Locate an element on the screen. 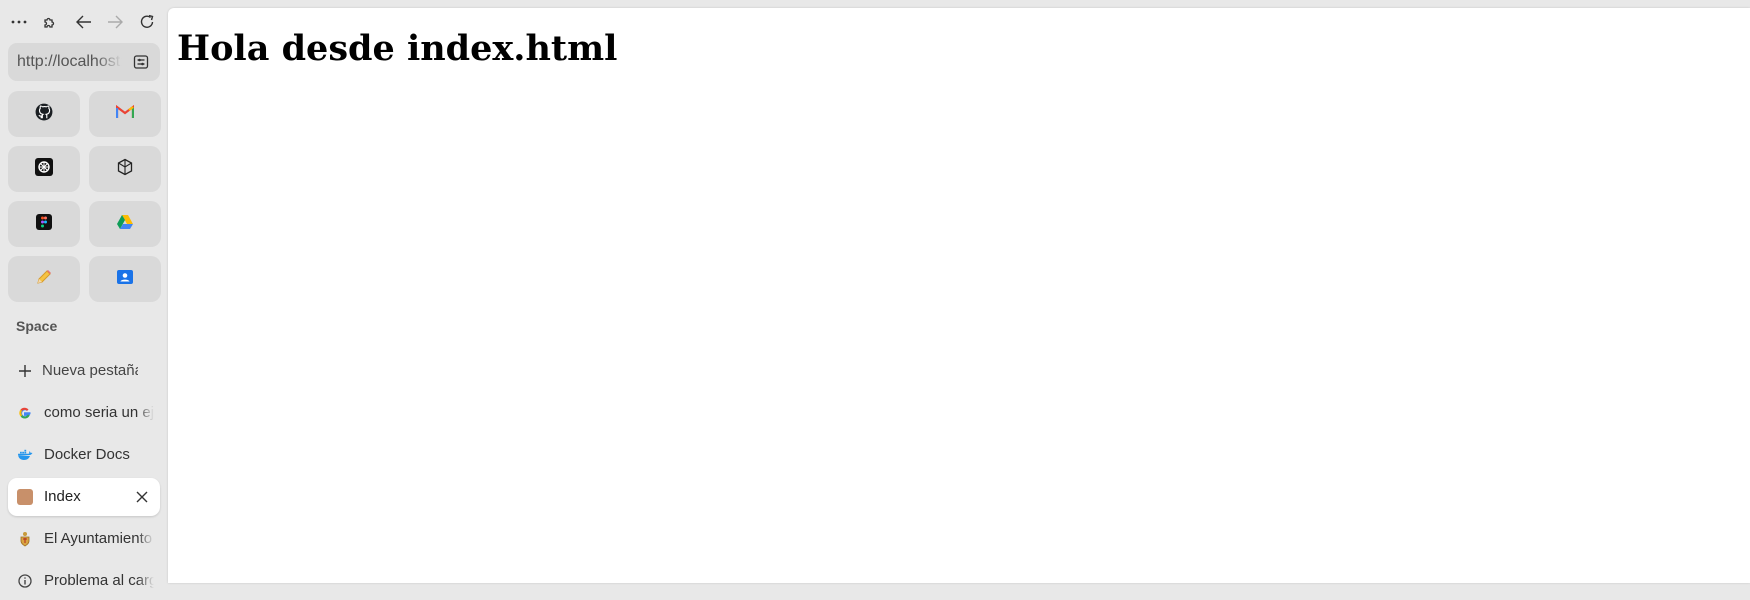 This screenshot has height=600, width=1750. site-controls-icon is located at coordinates (141, 62).